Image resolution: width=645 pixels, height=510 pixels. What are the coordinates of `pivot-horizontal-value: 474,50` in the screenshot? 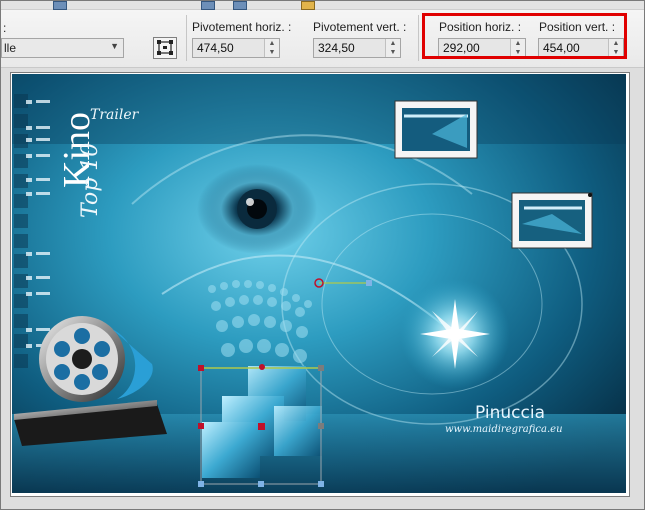 It's located at (215, 48).